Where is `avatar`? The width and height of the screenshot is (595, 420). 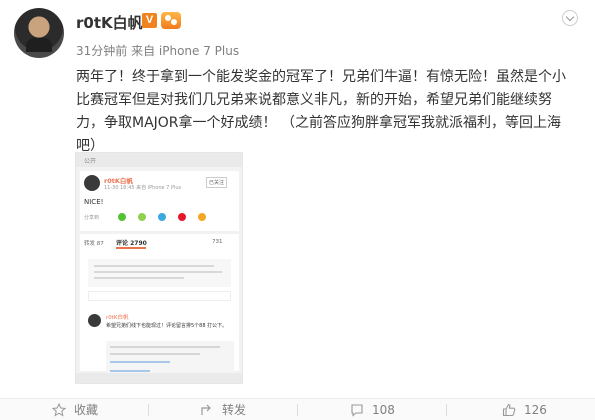 avatar is located at coordinates (39, 33).